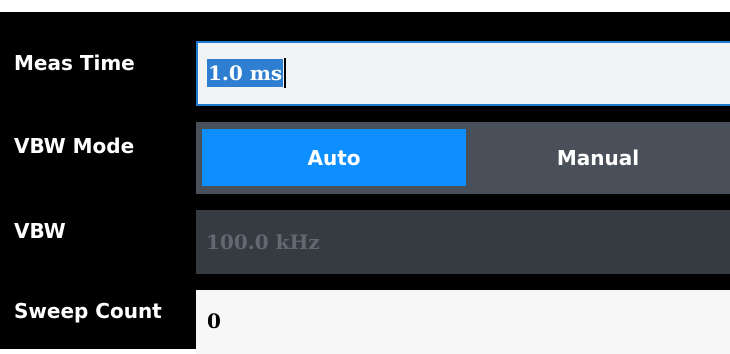 The image size is (730, 354). I want to click on vbw-mode-toggle: Auto Manual, so click(463, 158).